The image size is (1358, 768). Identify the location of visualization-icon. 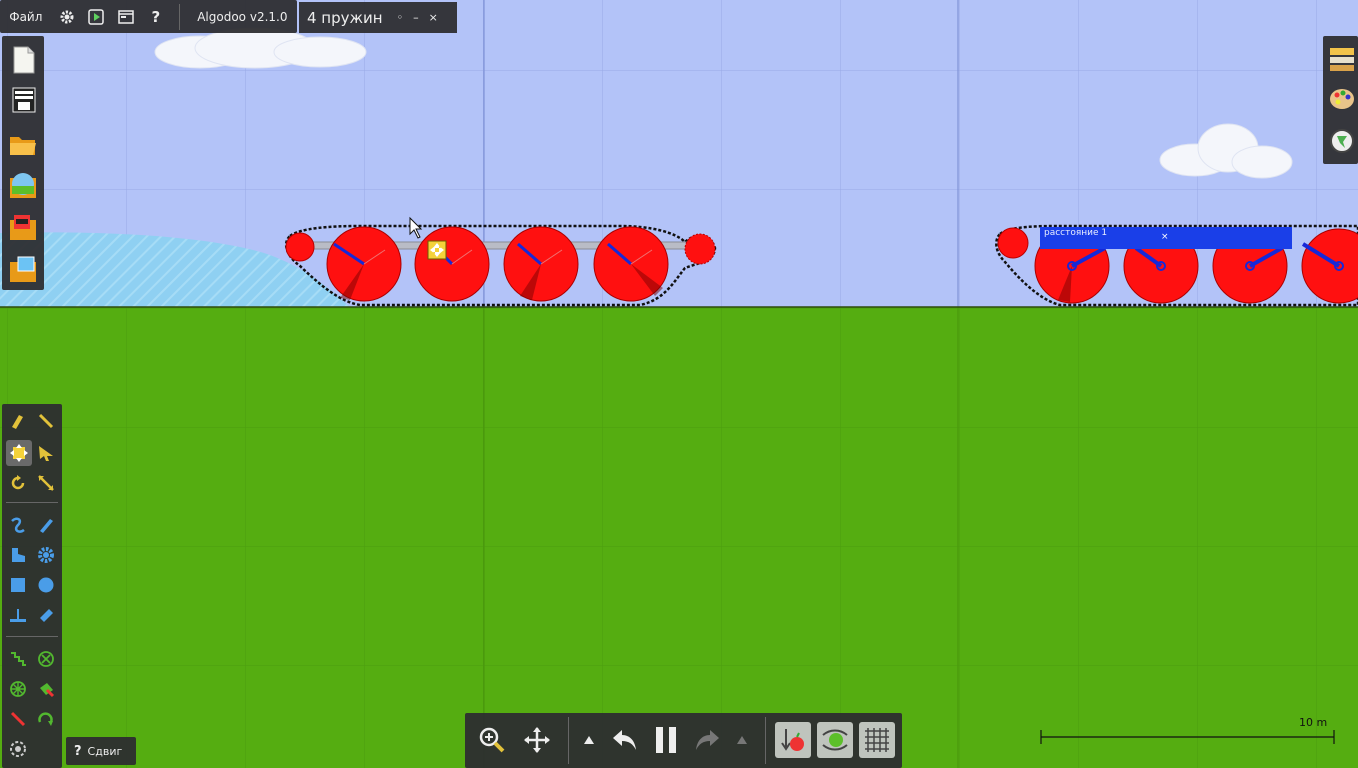
(1342, 141).